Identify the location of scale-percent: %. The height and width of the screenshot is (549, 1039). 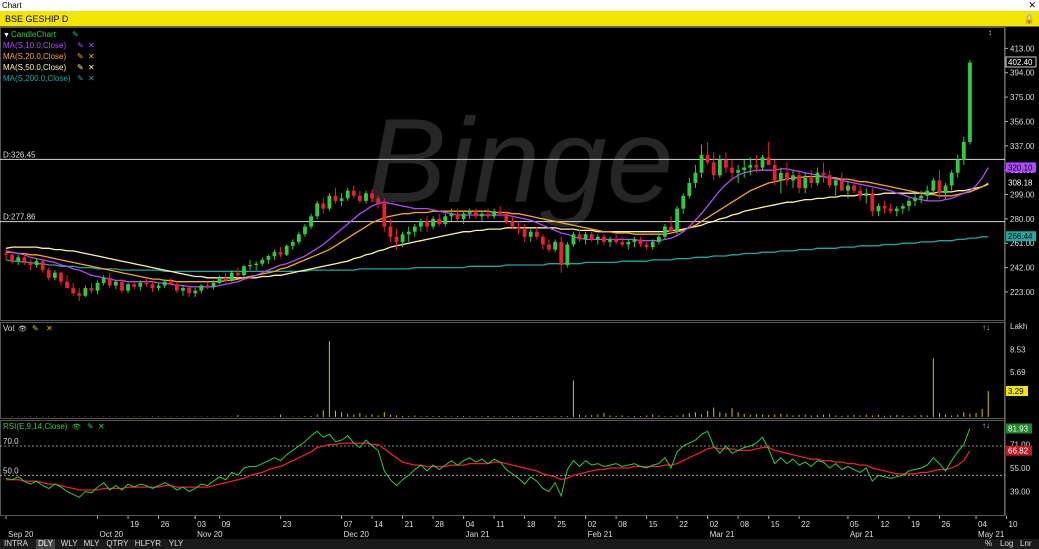
(988, 544).